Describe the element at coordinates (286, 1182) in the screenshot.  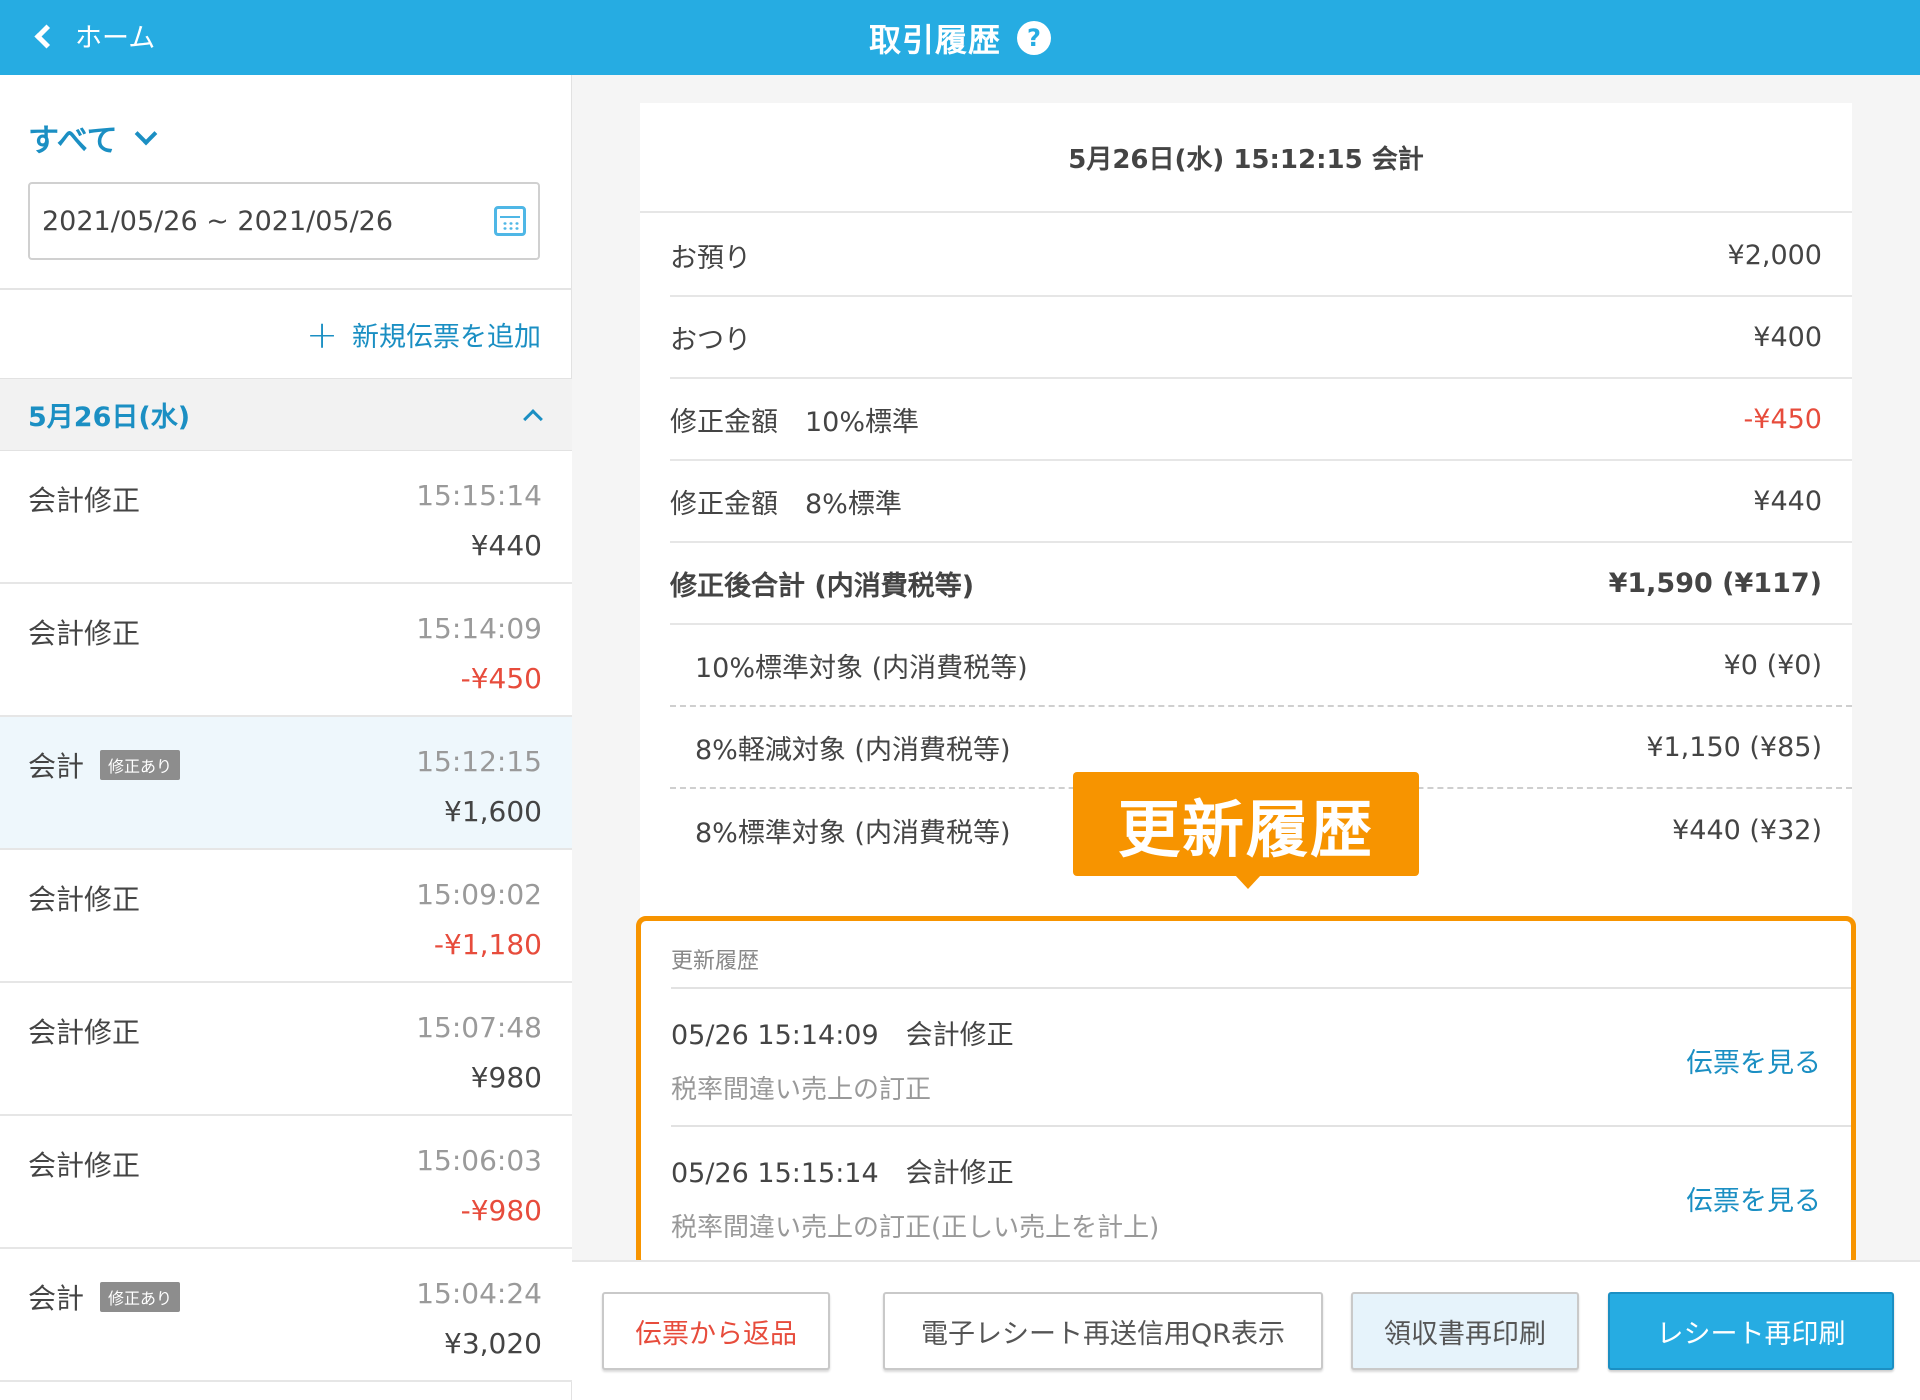
I see `transaction-item: 会計修正 15:06:03 -¥980` at that location.